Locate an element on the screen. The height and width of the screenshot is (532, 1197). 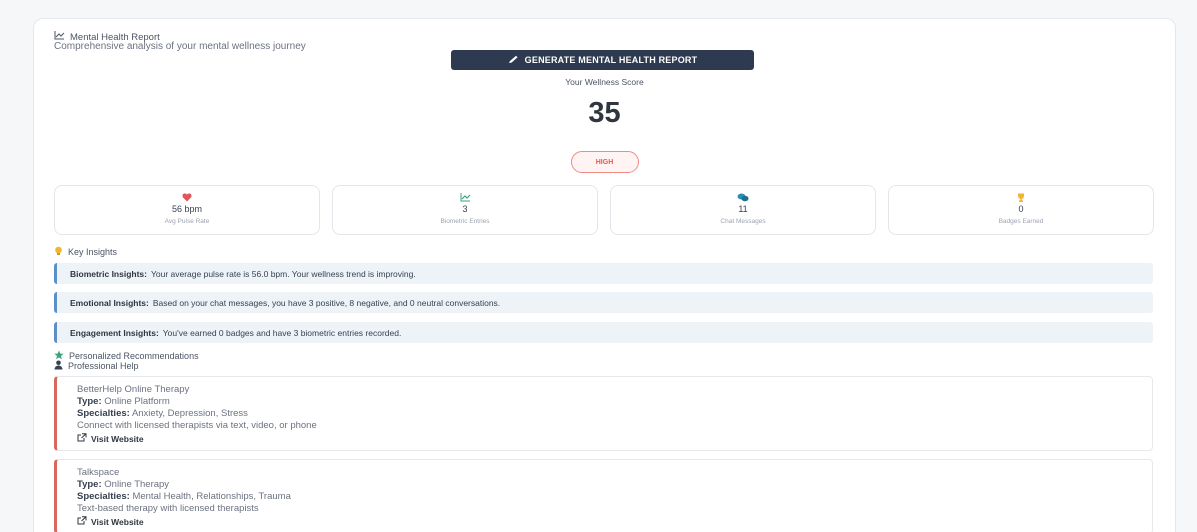
professional-help-heading: Professional Help is located at coordinates (96, 366).